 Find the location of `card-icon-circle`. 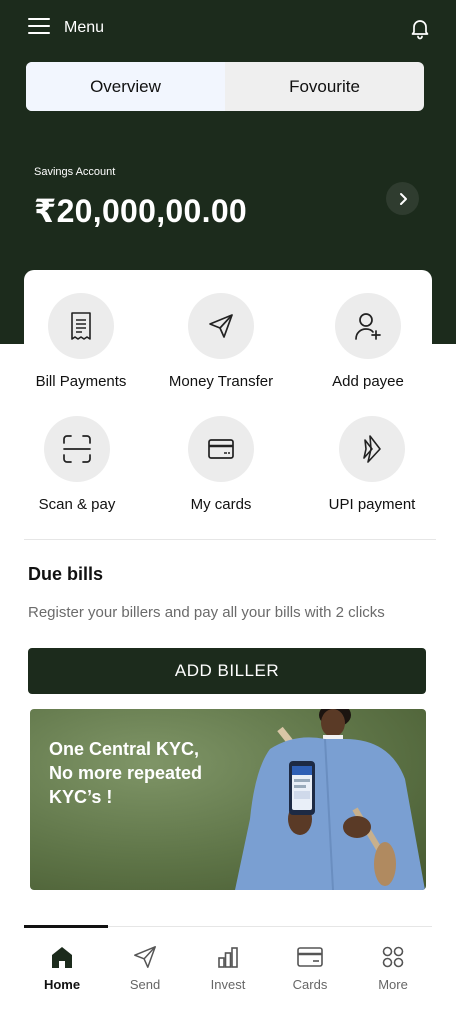

card-icon-circle is located at coordinates (221, 449).